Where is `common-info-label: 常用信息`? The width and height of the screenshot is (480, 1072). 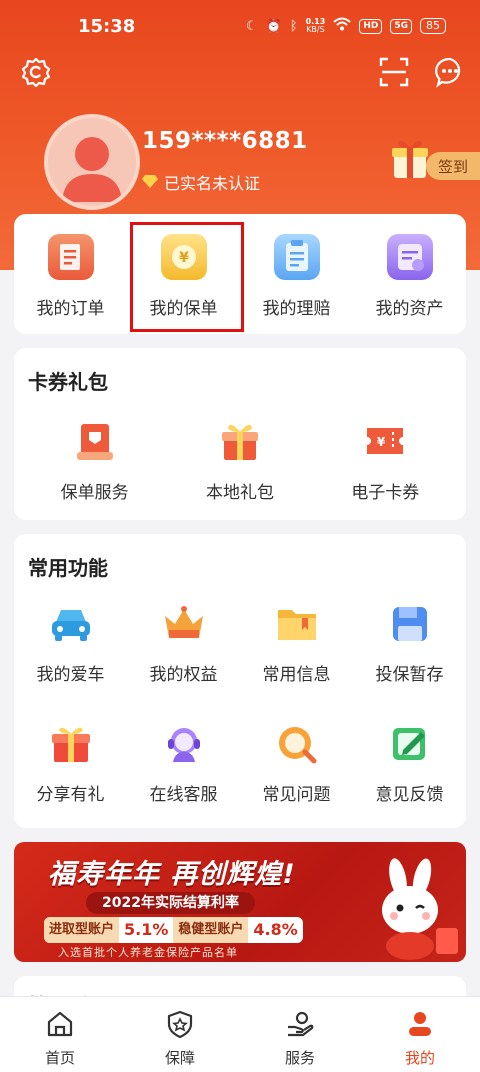
common-info-label: 常用信息 is located at coordinates (296, 675).